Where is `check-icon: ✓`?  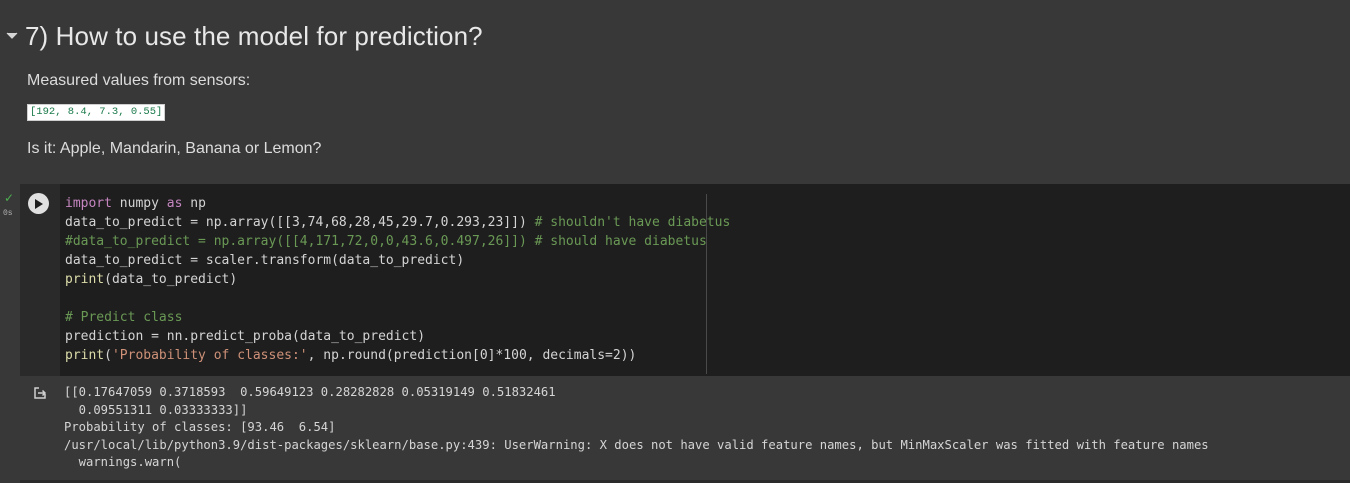
check-icon: ✓ is located at coordinates (9, 198).